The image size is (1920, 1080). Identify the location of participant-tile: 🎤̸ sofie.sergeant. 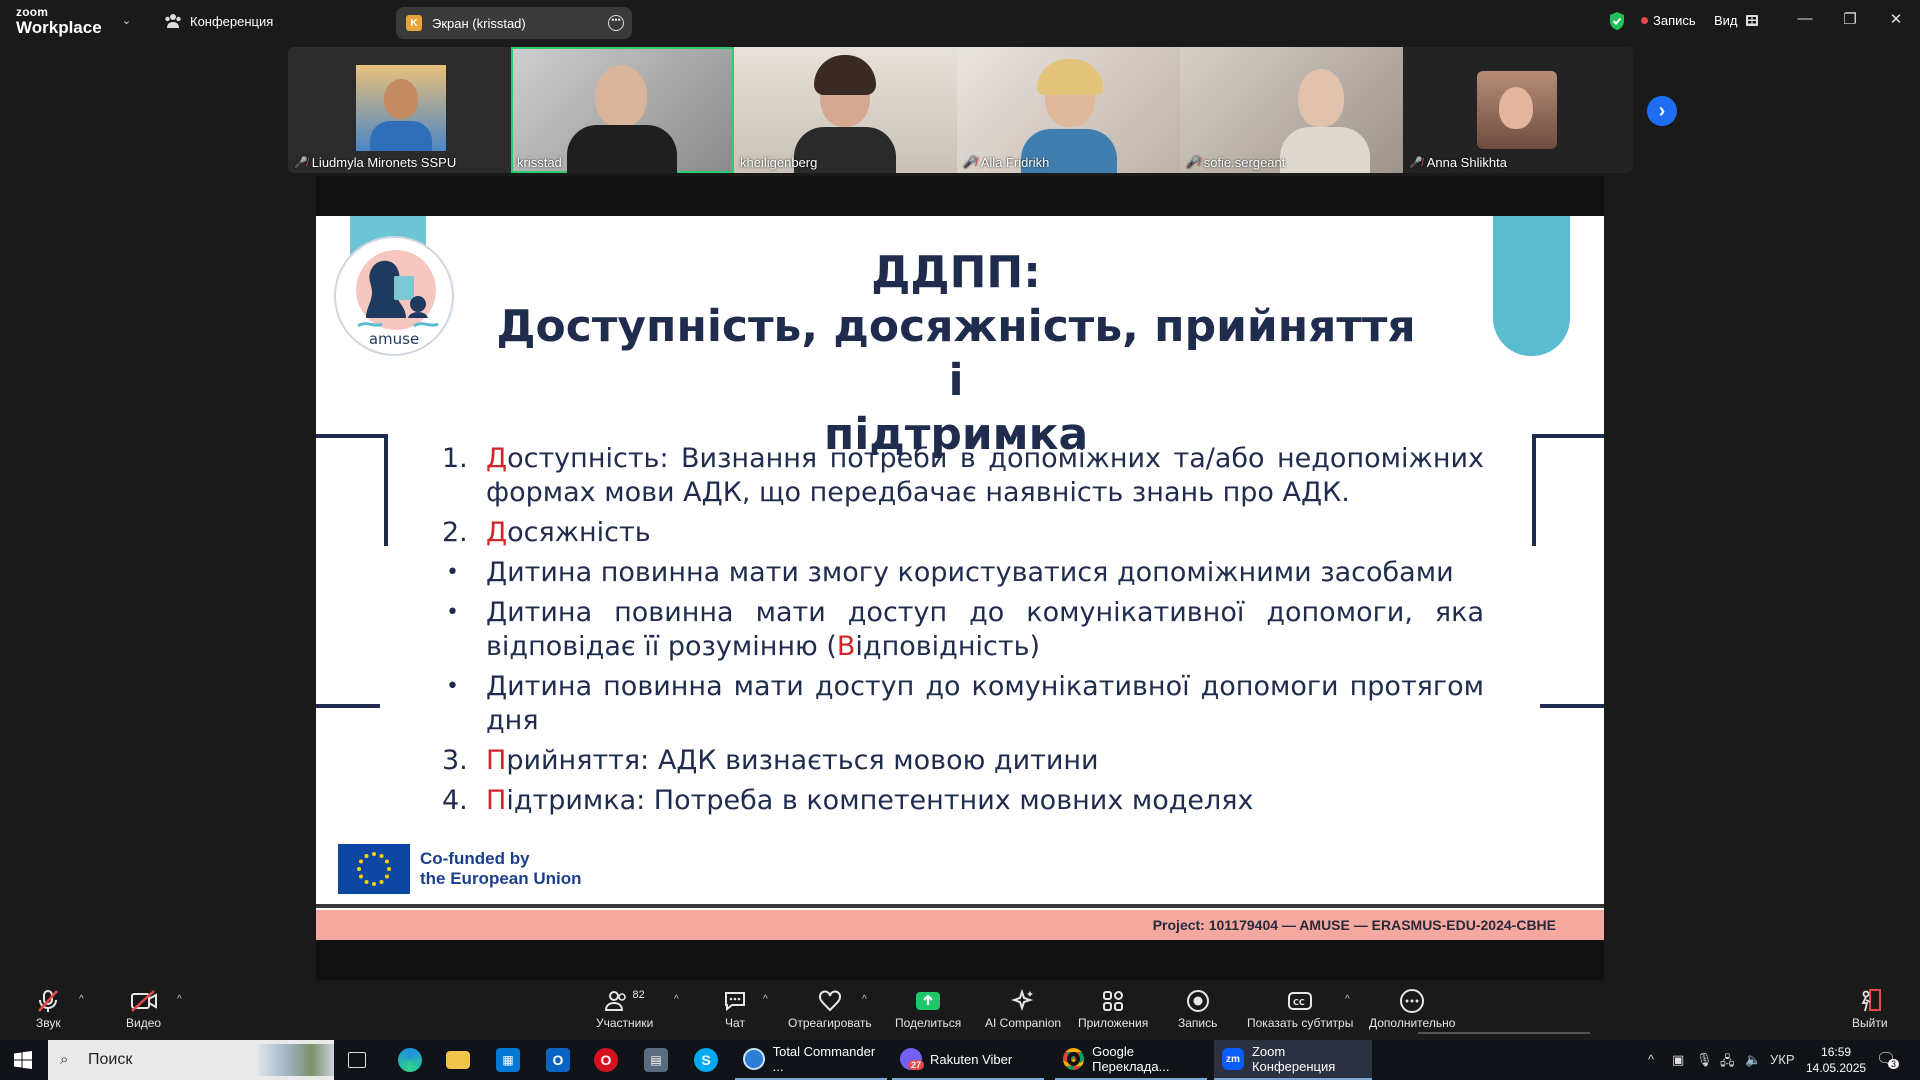
(1291, 110).